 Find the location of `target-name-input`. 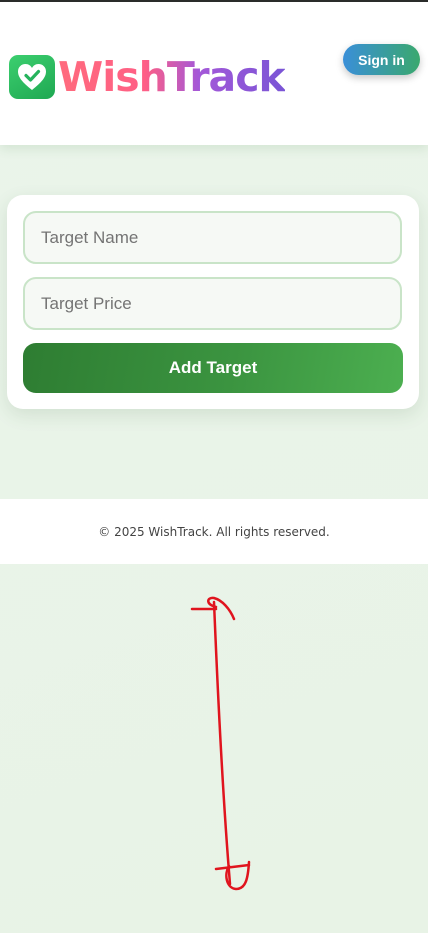

target-name-input is located at coordinates (212, 237).